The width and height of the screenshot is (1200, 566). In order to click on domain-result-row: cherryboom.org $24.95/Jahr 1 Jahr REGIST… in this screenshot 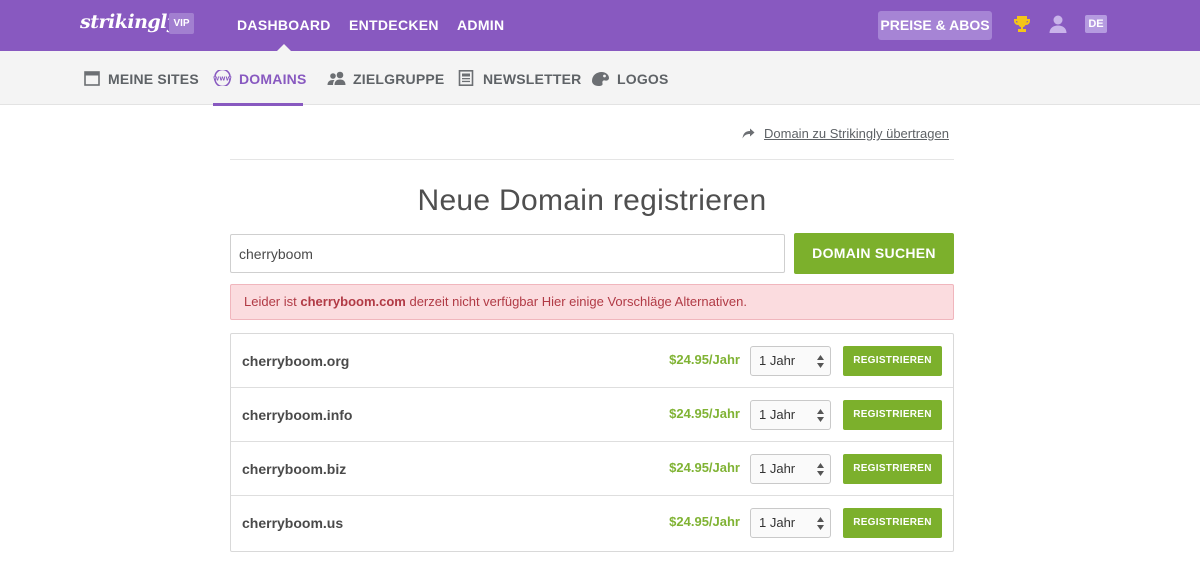, I will do `click(592, 361)`.